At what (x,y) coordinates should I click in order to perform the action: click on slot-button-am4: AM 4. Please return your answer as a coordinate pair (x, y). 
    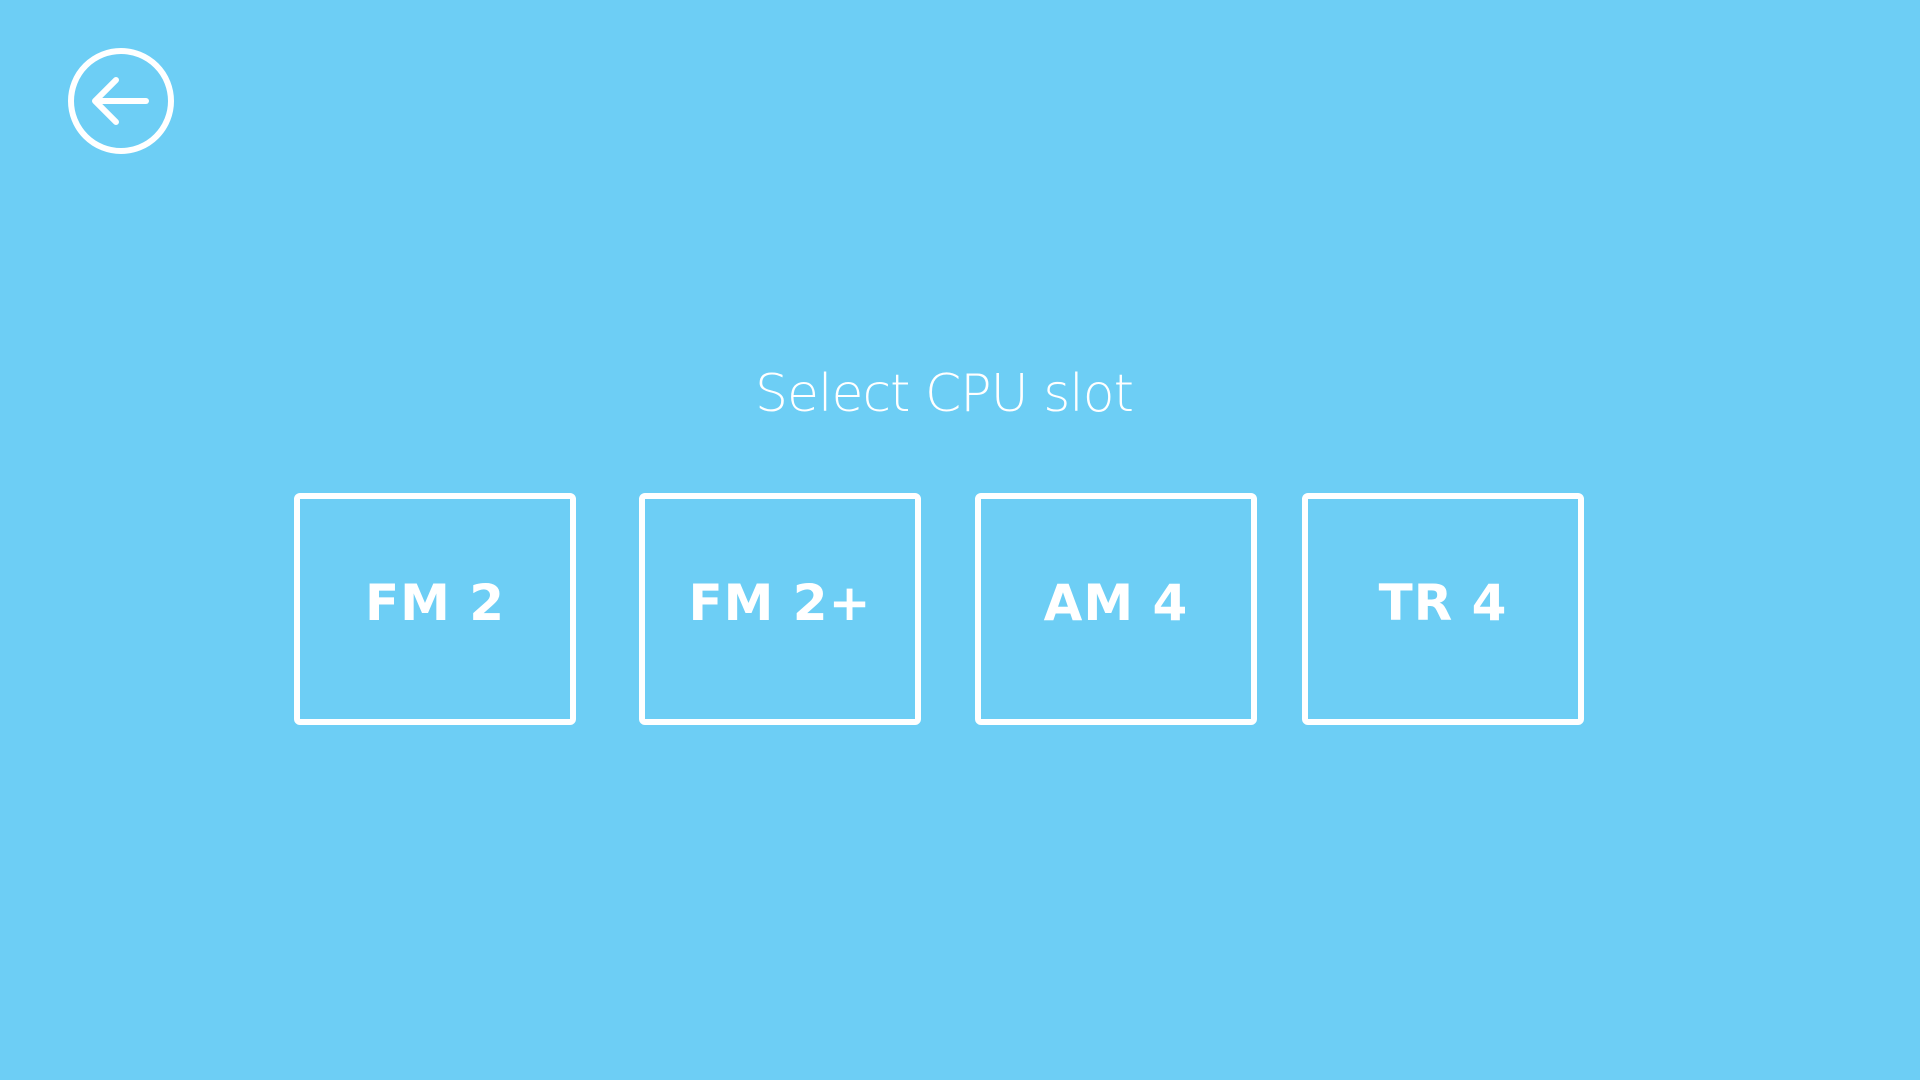
    Looking at the image, I should click on (1116, 609).